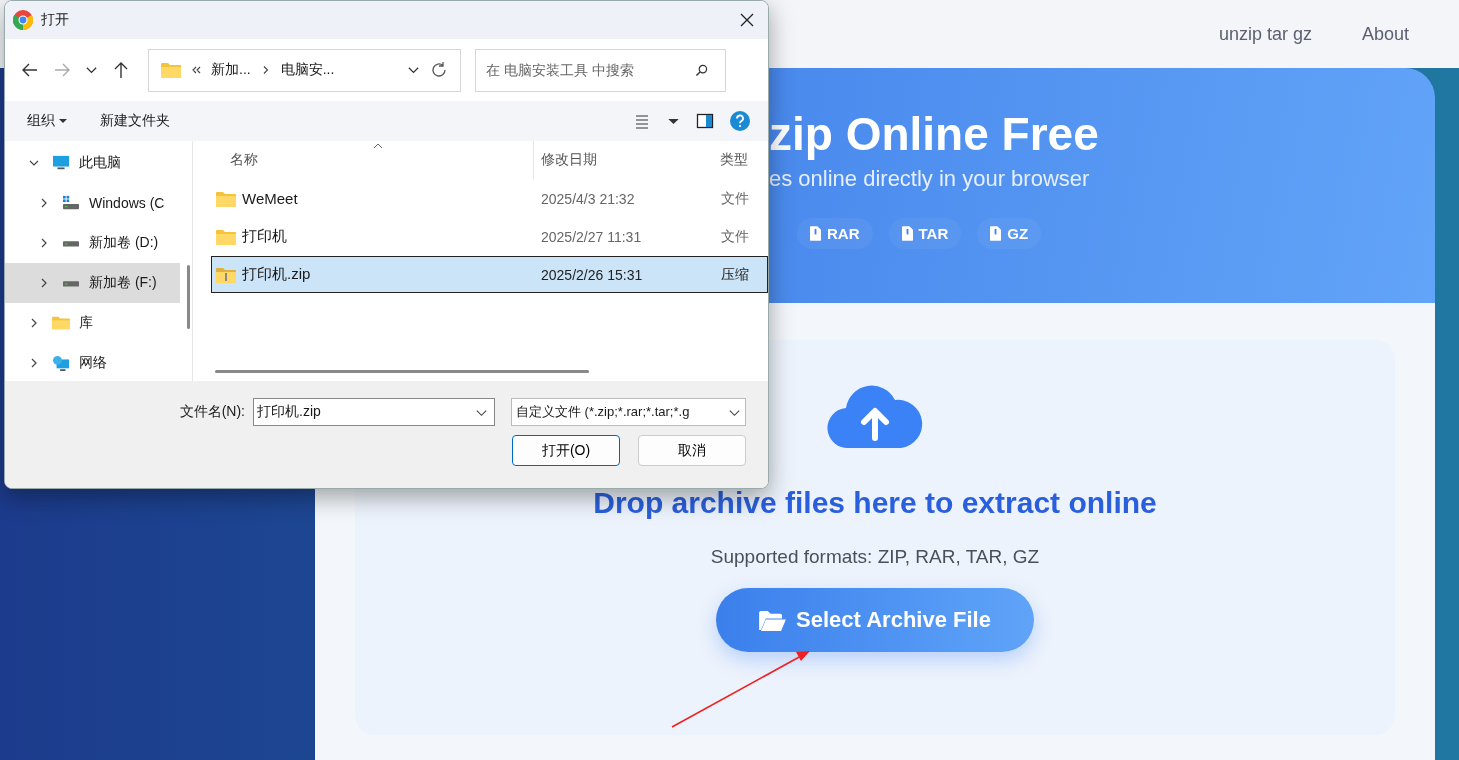 The width and height of the screenshot is (1459, 760). I want to click on monitor-icon, so click(61, 163).